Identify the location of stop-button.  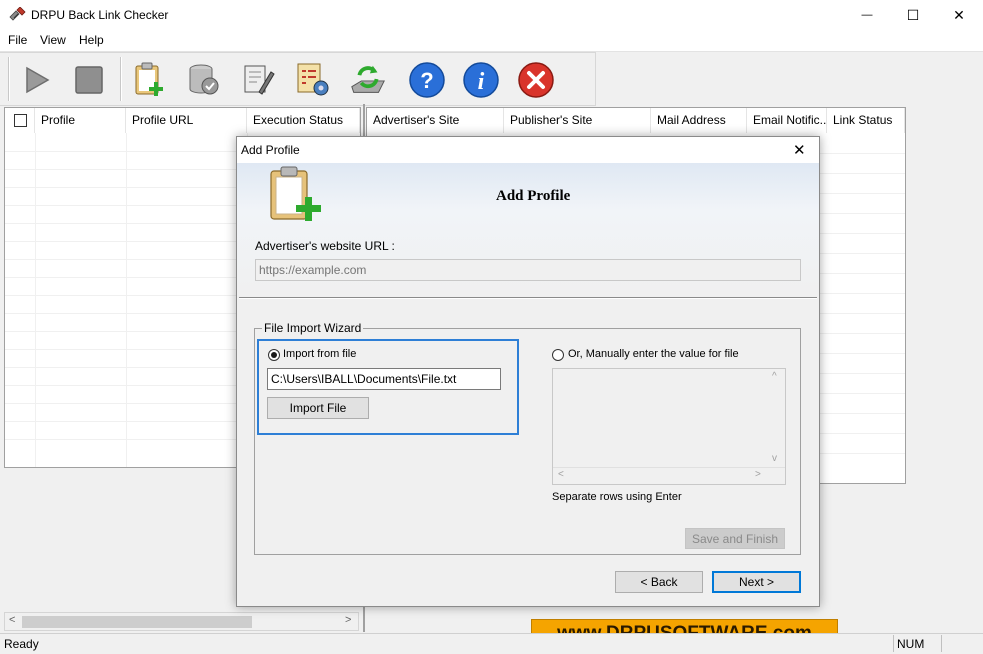
(89, 80).